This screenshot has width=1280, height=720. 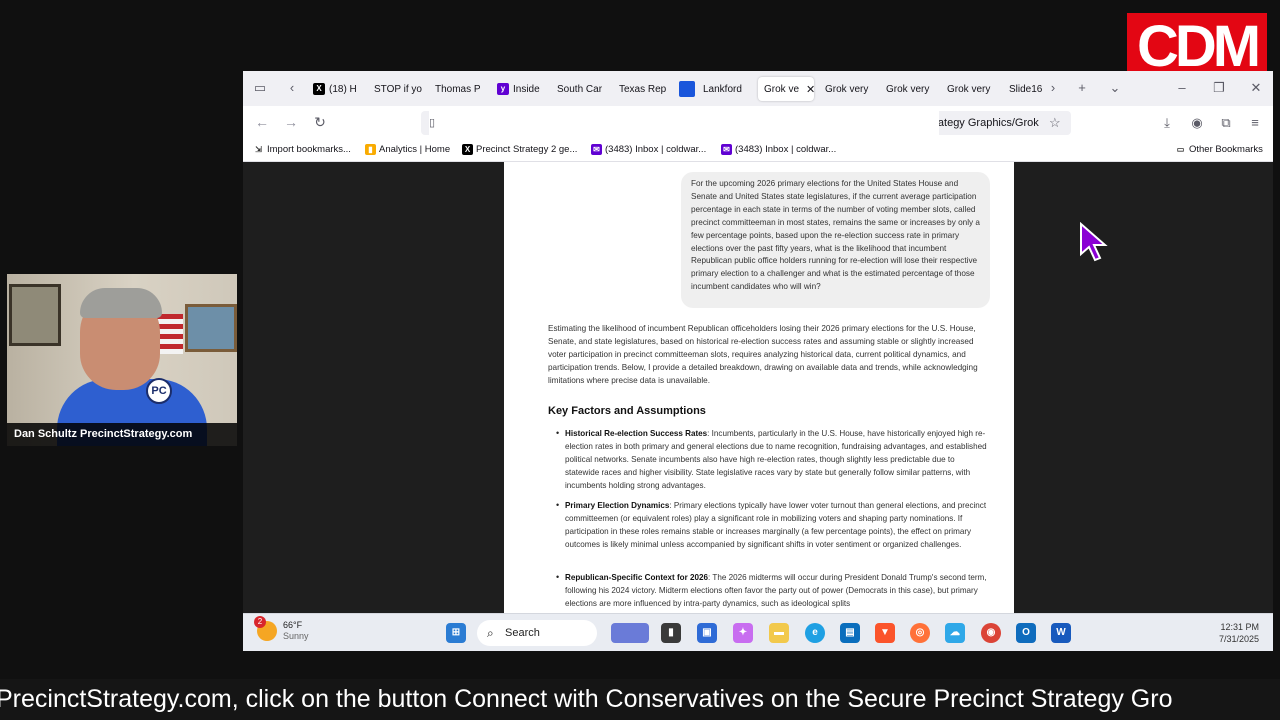 What do you see at coordinates (1055, 123) in the screenshot?
I see `bookmark-star-icon: ☆` at bounding box center [1055, 123].